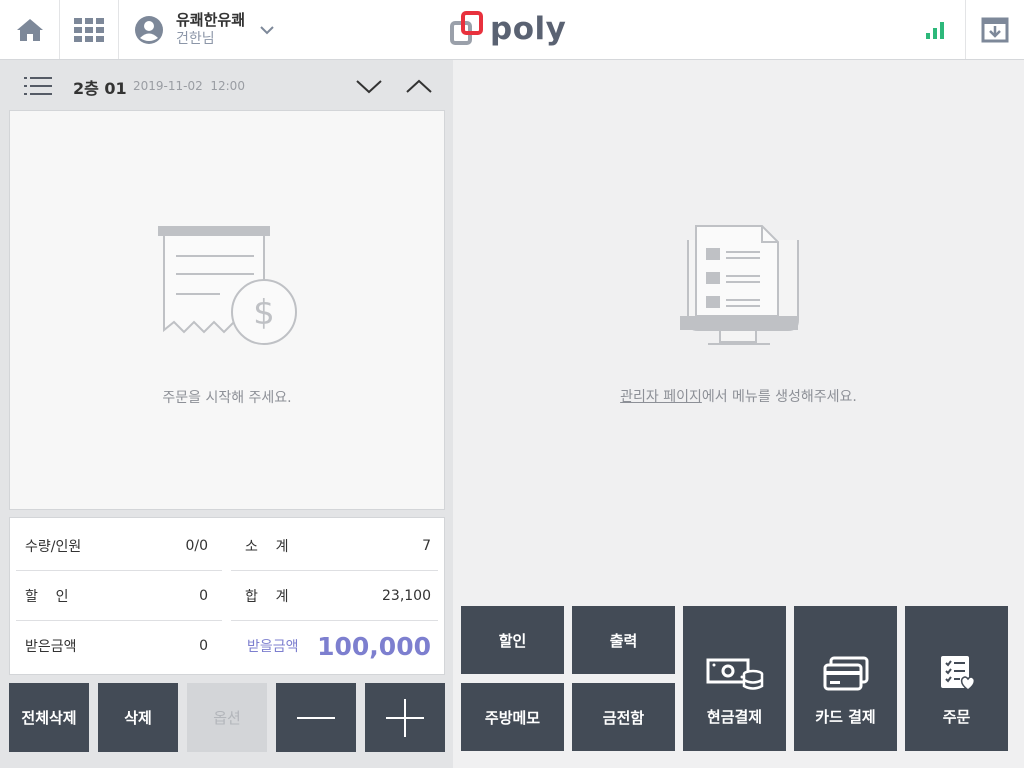 This screenshot has height=768, width=1024. What do you see at coordinates (227, 285) in the screenshot?
I see `receipt-icon: $` at bounding box center [227, 285].